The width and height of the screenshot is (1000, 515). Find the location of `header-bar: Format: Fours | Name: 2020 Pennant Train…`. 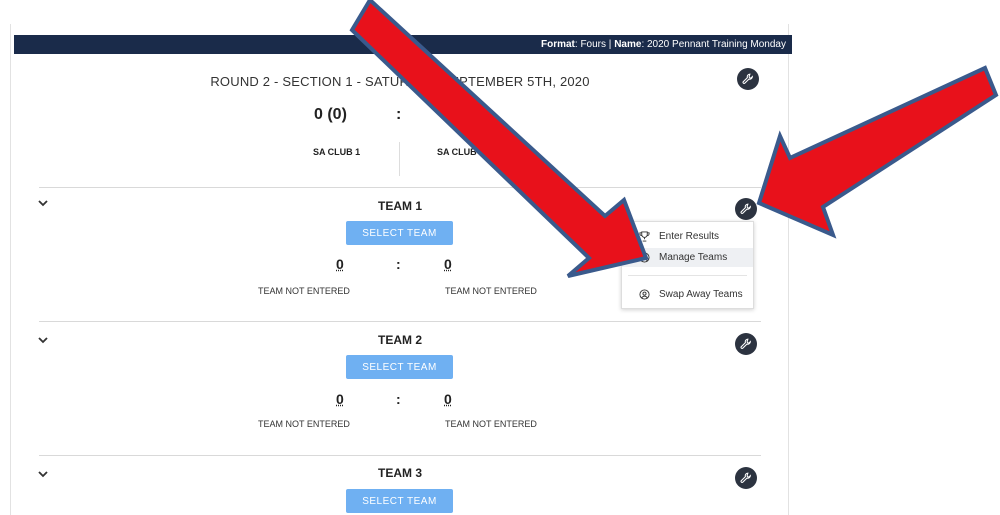

header-bar: Format: Fours | Name: 2020 Pennant Train… is located at coordinates (403, 44).